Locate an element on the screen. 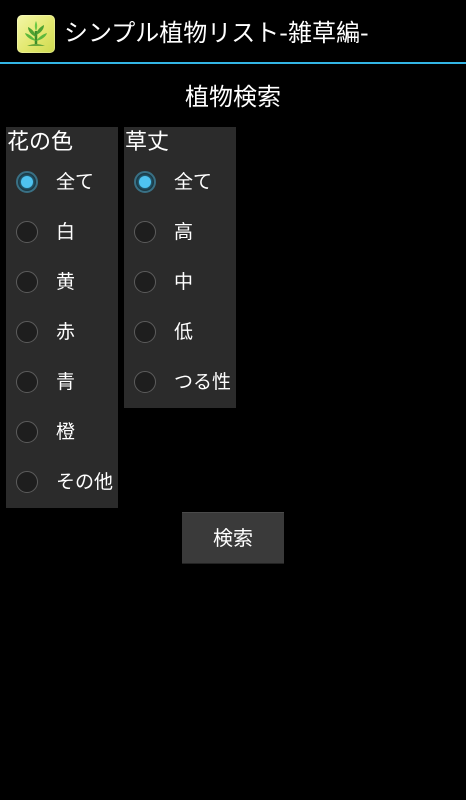 This screenshot has width=466, height=800. radio-label: つる性 is located at coordinates (203, 382).